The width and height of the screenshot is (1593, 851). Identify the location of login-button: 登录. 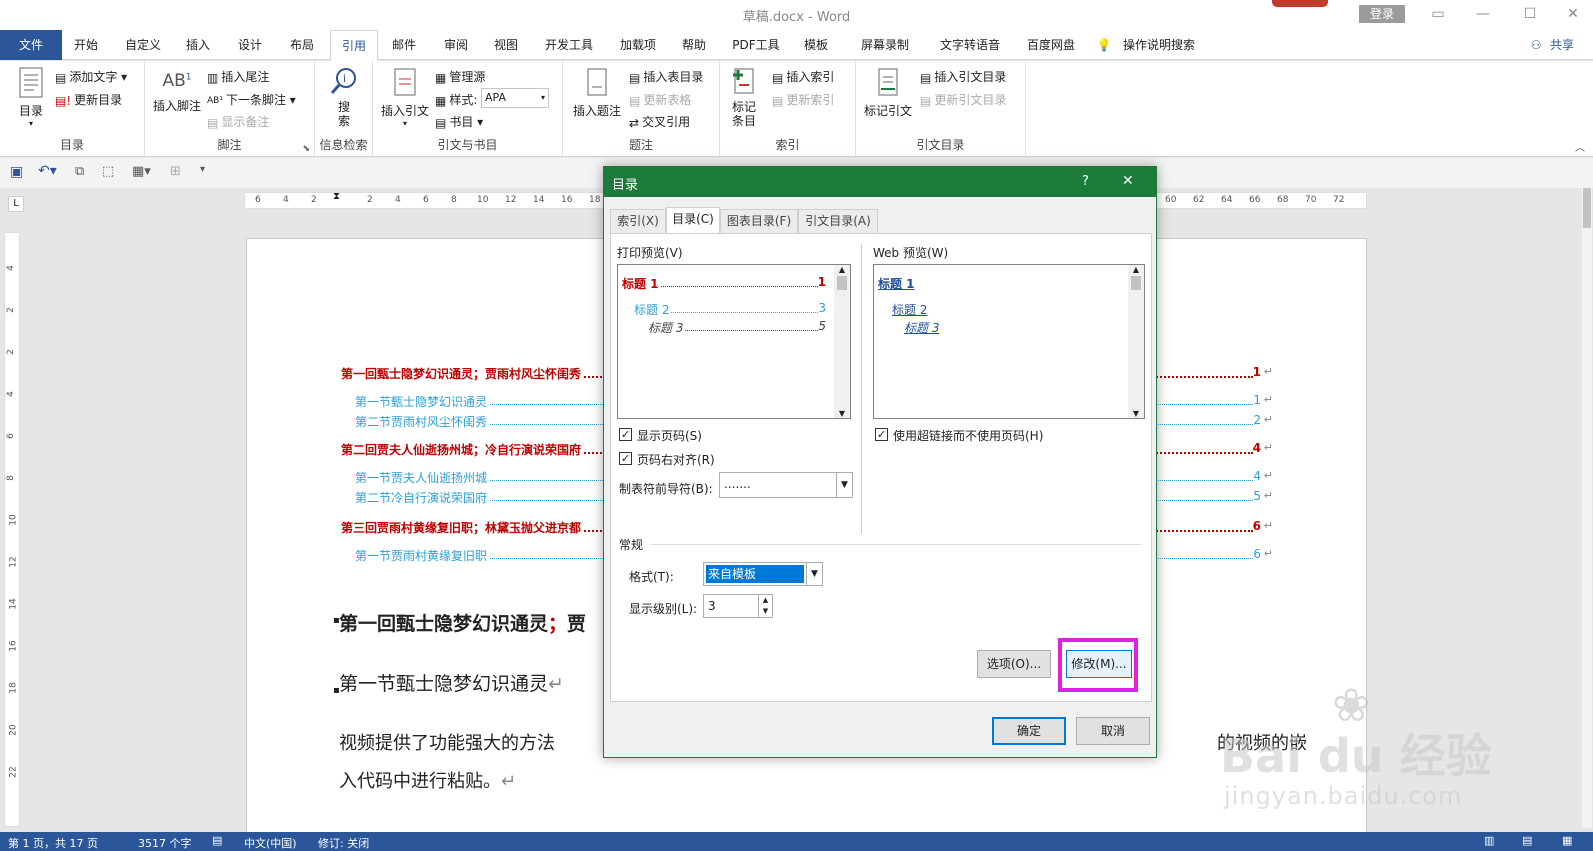
(1382, 14).